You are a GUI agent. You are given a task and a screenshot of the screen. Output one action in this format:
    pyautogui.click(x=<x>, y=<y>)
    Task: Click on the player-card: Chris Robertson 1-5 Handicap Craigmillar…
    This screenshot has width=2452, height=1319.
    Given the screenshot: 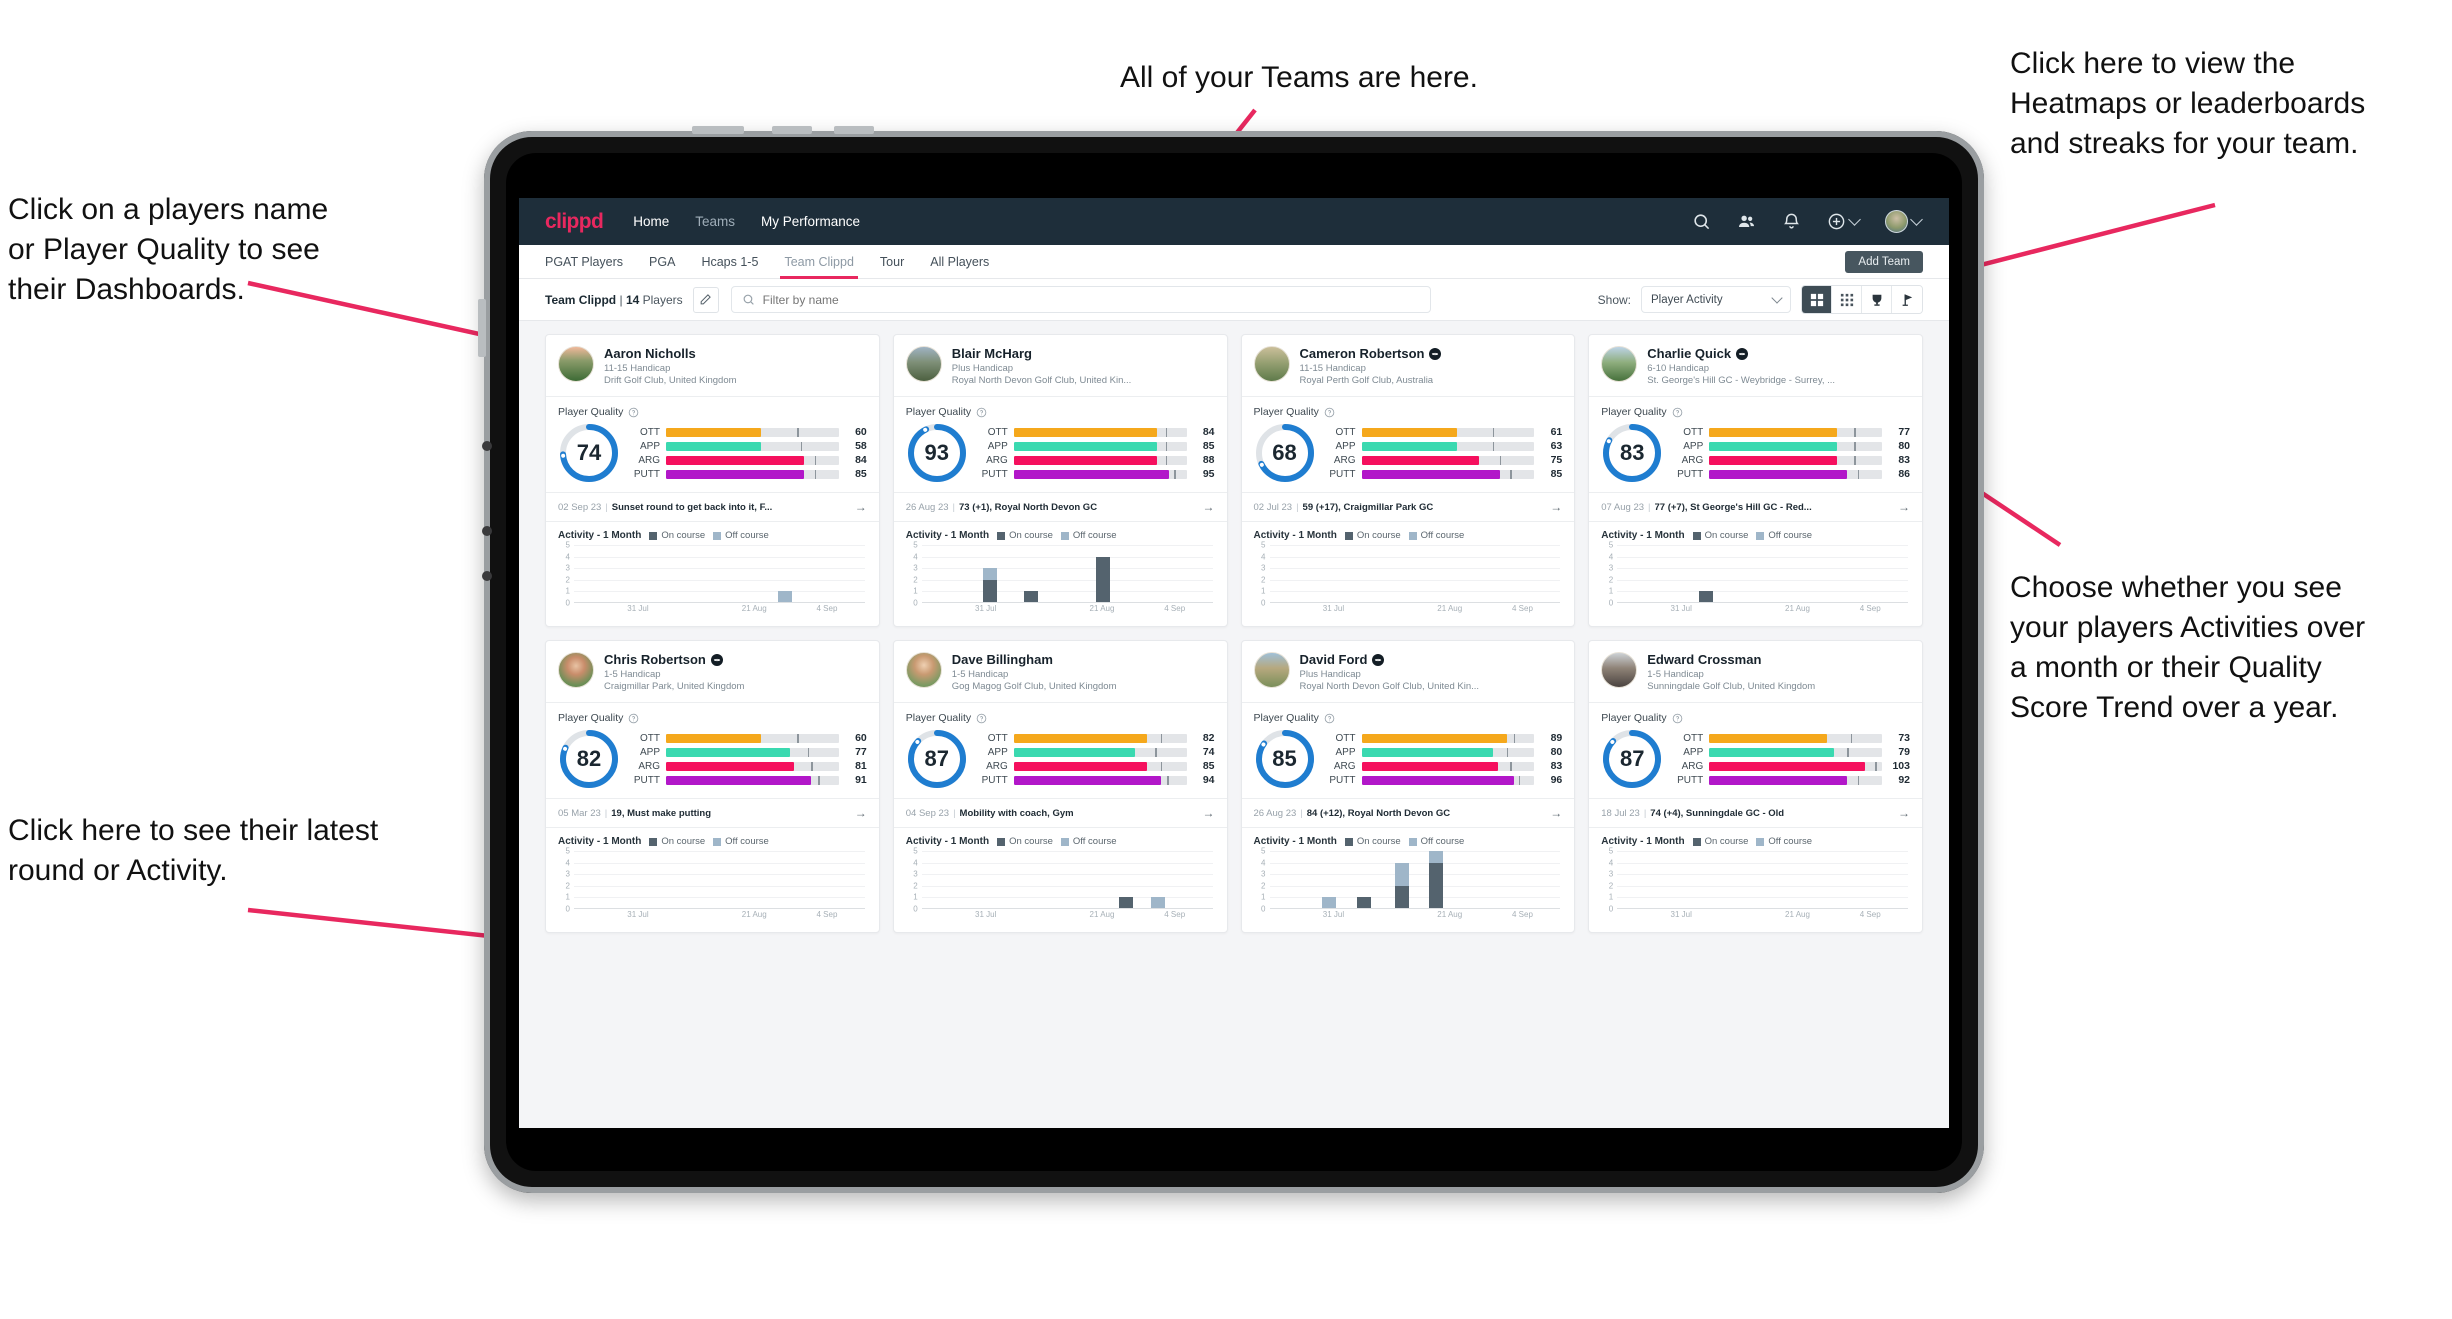 What is the action you would take?
    pyautogui.click(x=712, y=786)
    